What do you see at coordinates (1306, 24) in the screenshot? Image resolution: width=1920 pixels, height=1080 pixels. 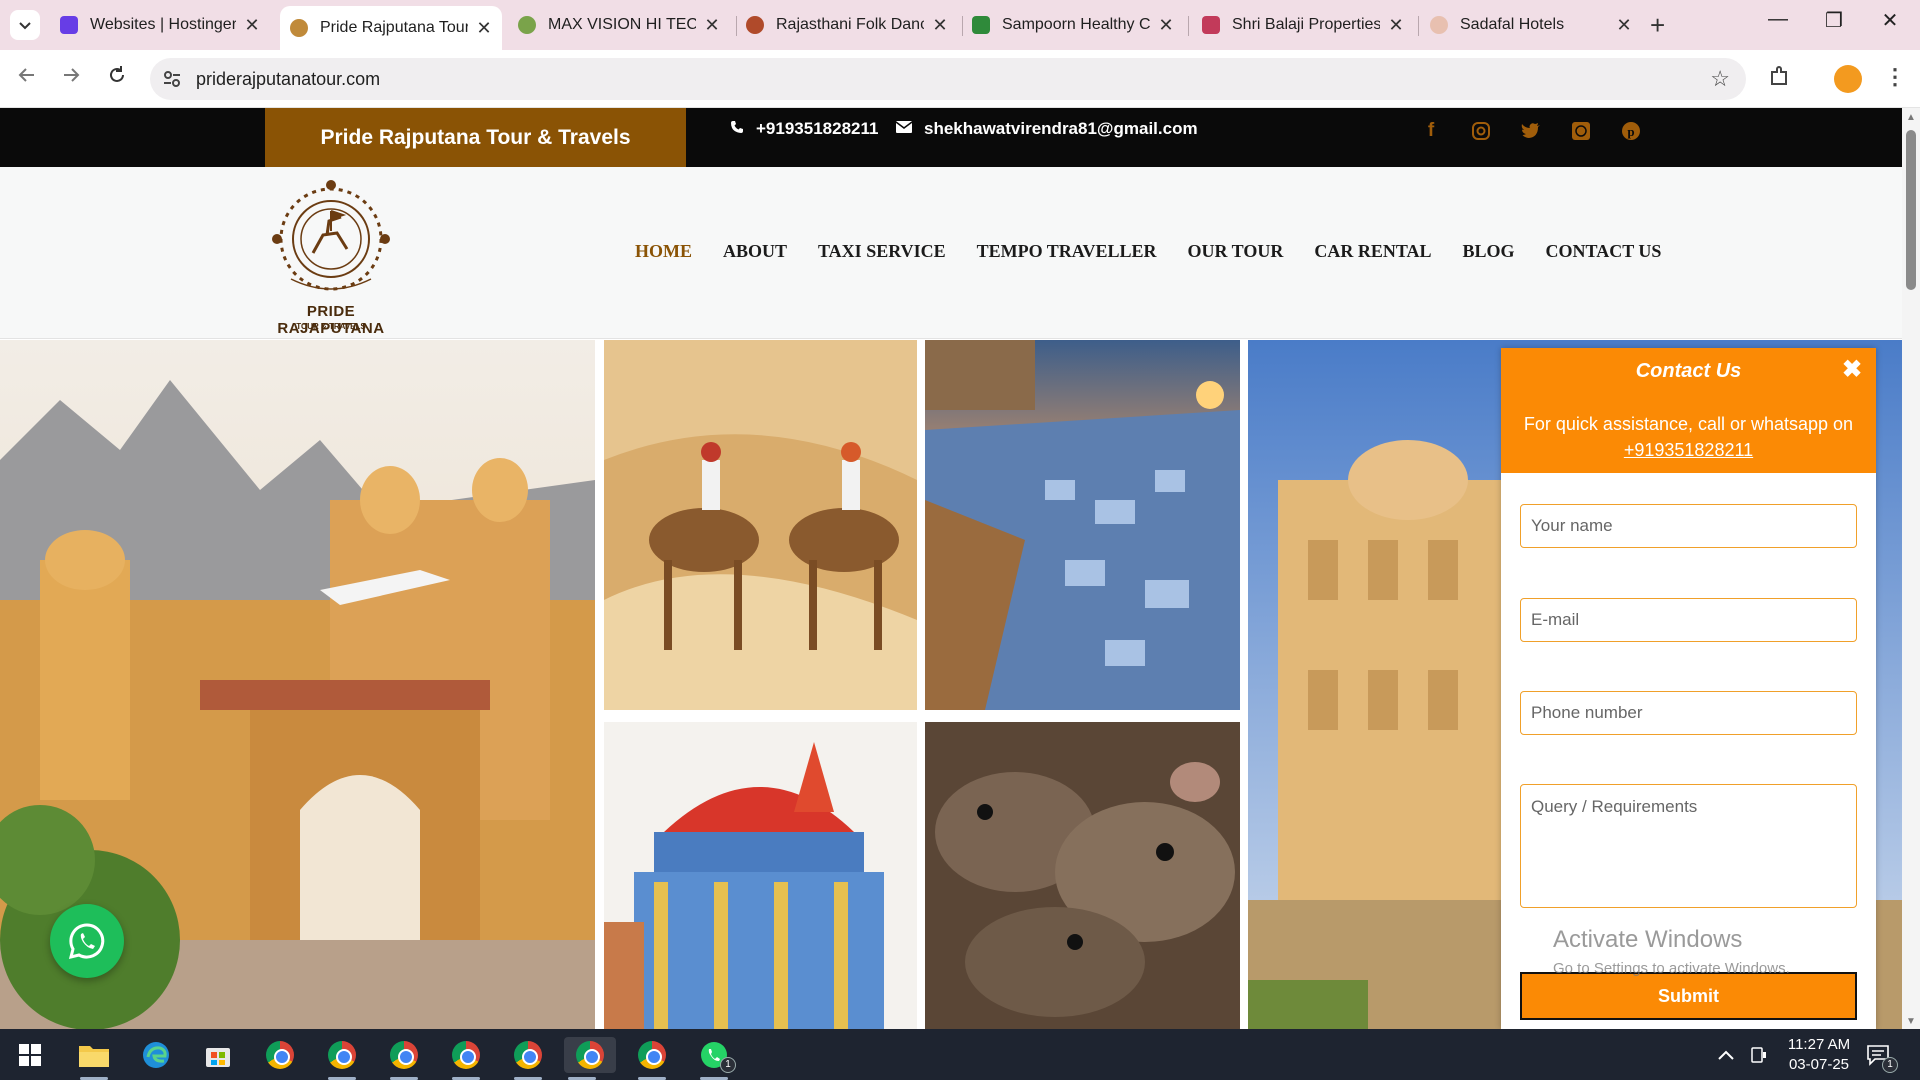 I see `tab-title: Shri Balaji Properties` at bounding box center [1306, 24].